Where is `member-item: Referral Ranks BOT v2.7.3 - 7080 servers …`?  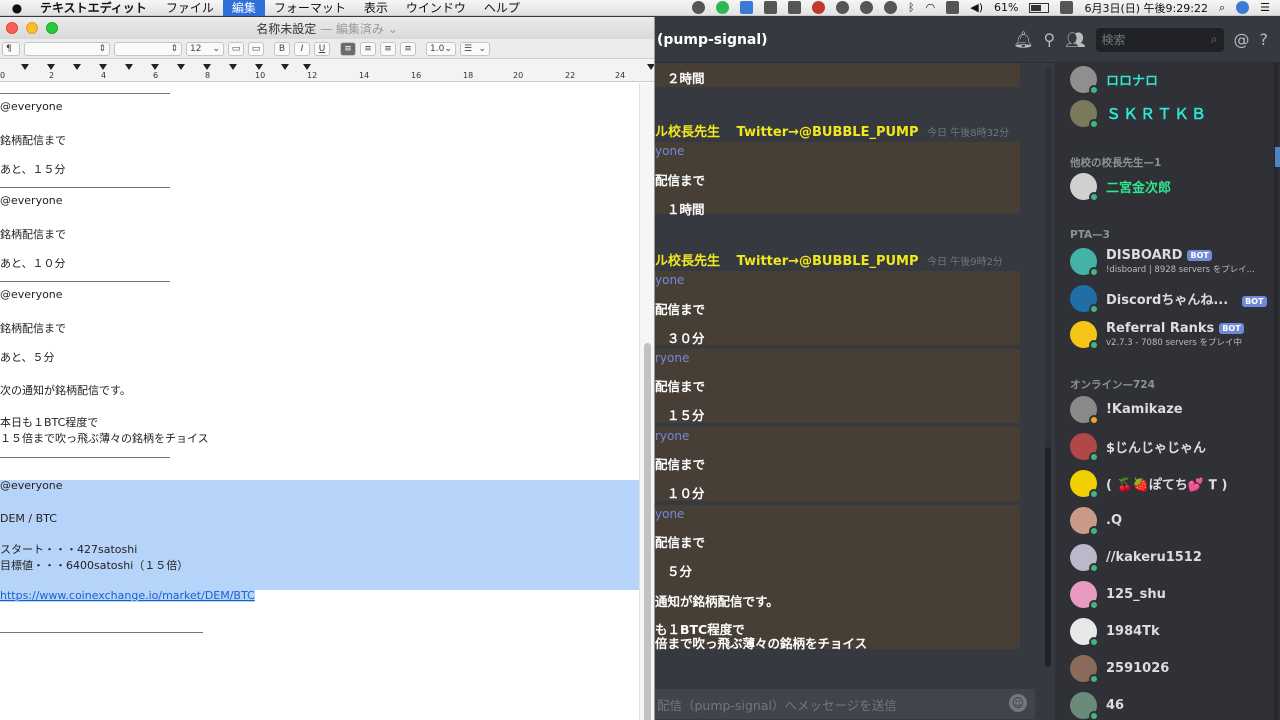
member-item: Referral Ranks BOT v2.7.3 - 7080 servers … is located at coordinates (1157, 334).